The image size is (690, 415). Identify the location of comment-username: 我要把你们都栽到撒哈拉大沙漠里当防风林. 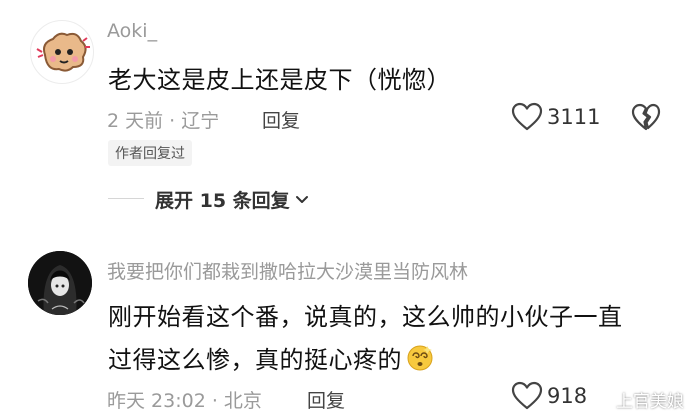
(287, 270).